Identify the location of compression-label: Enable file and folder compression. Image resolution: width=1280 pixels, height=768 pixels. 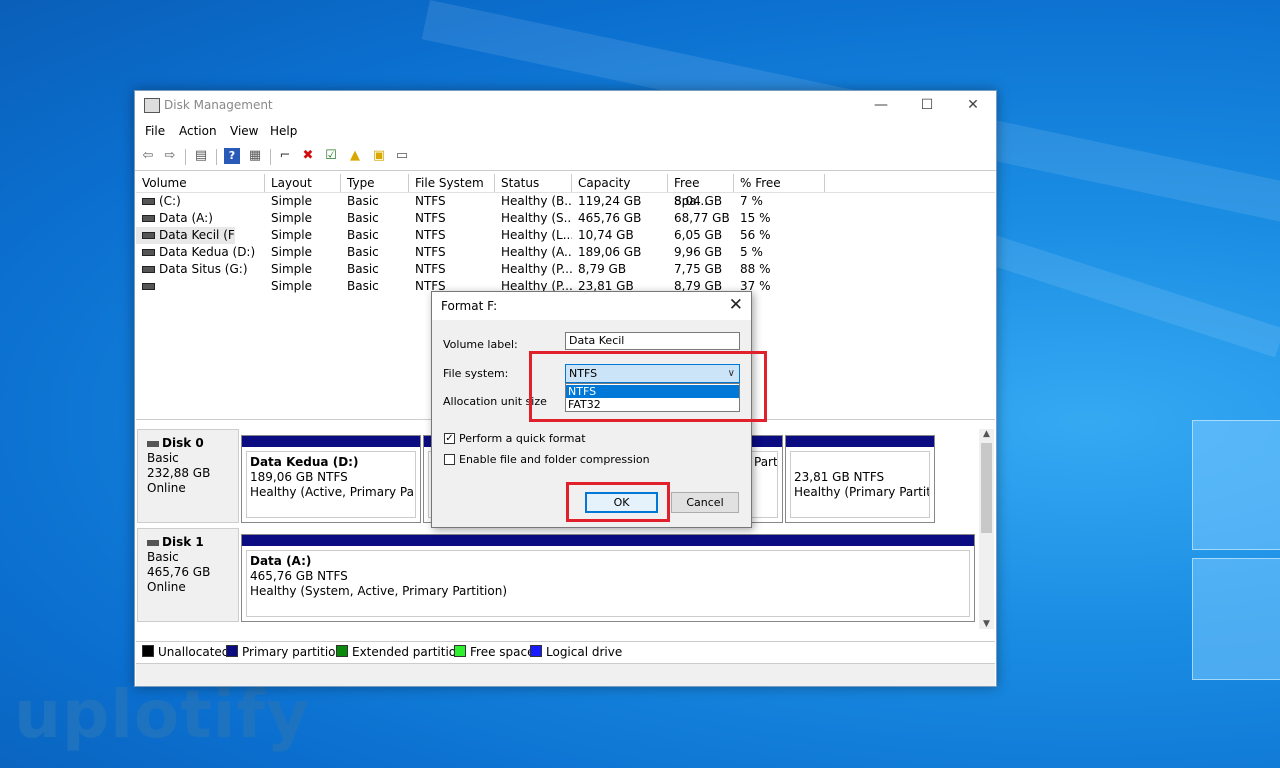
(554, 459).